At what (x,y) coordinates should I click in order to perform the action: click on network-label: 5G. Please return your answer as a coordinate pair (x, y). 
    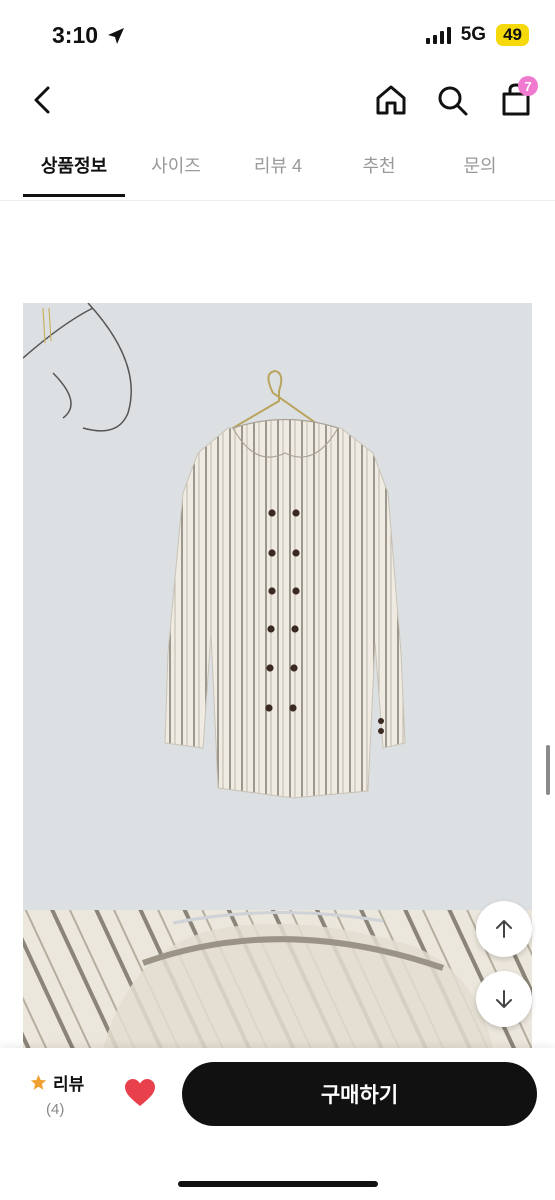
    Looking at the image, I should click on (473, 34).